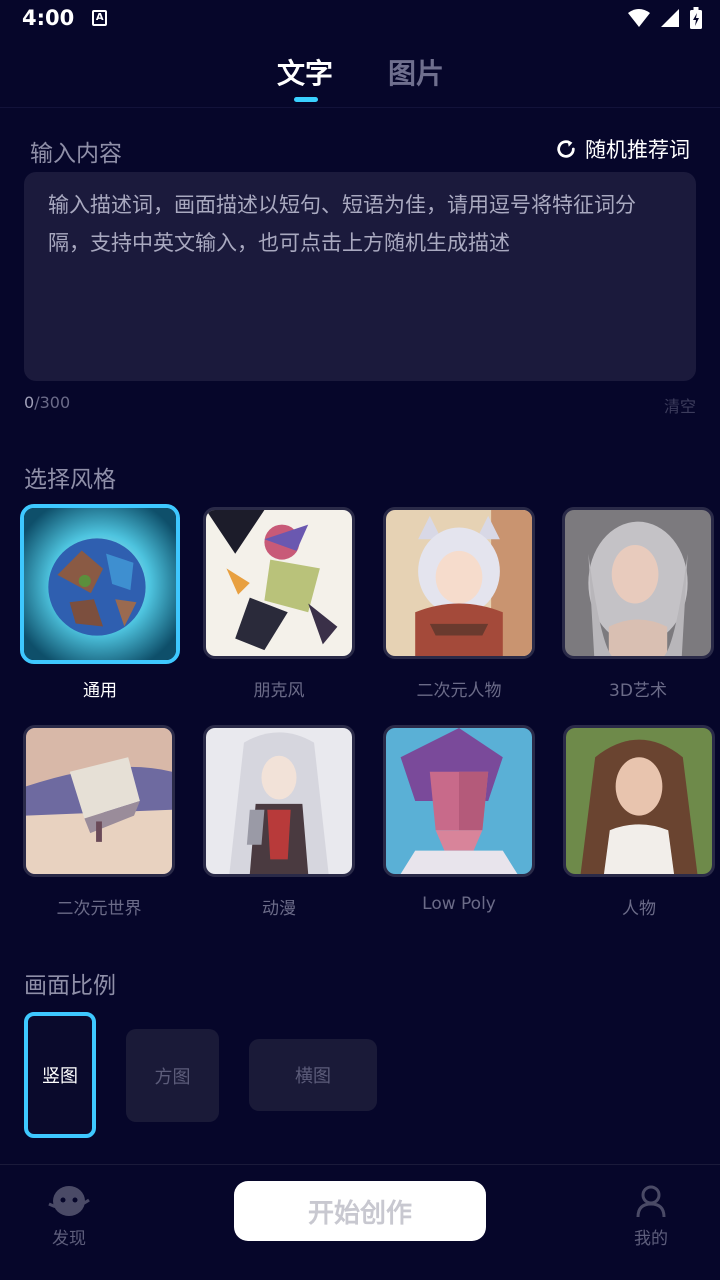  Describe the element at coordinates (637, 150) in the screenshot. I see `random-prompt-label: 随机推荐词` at that location.